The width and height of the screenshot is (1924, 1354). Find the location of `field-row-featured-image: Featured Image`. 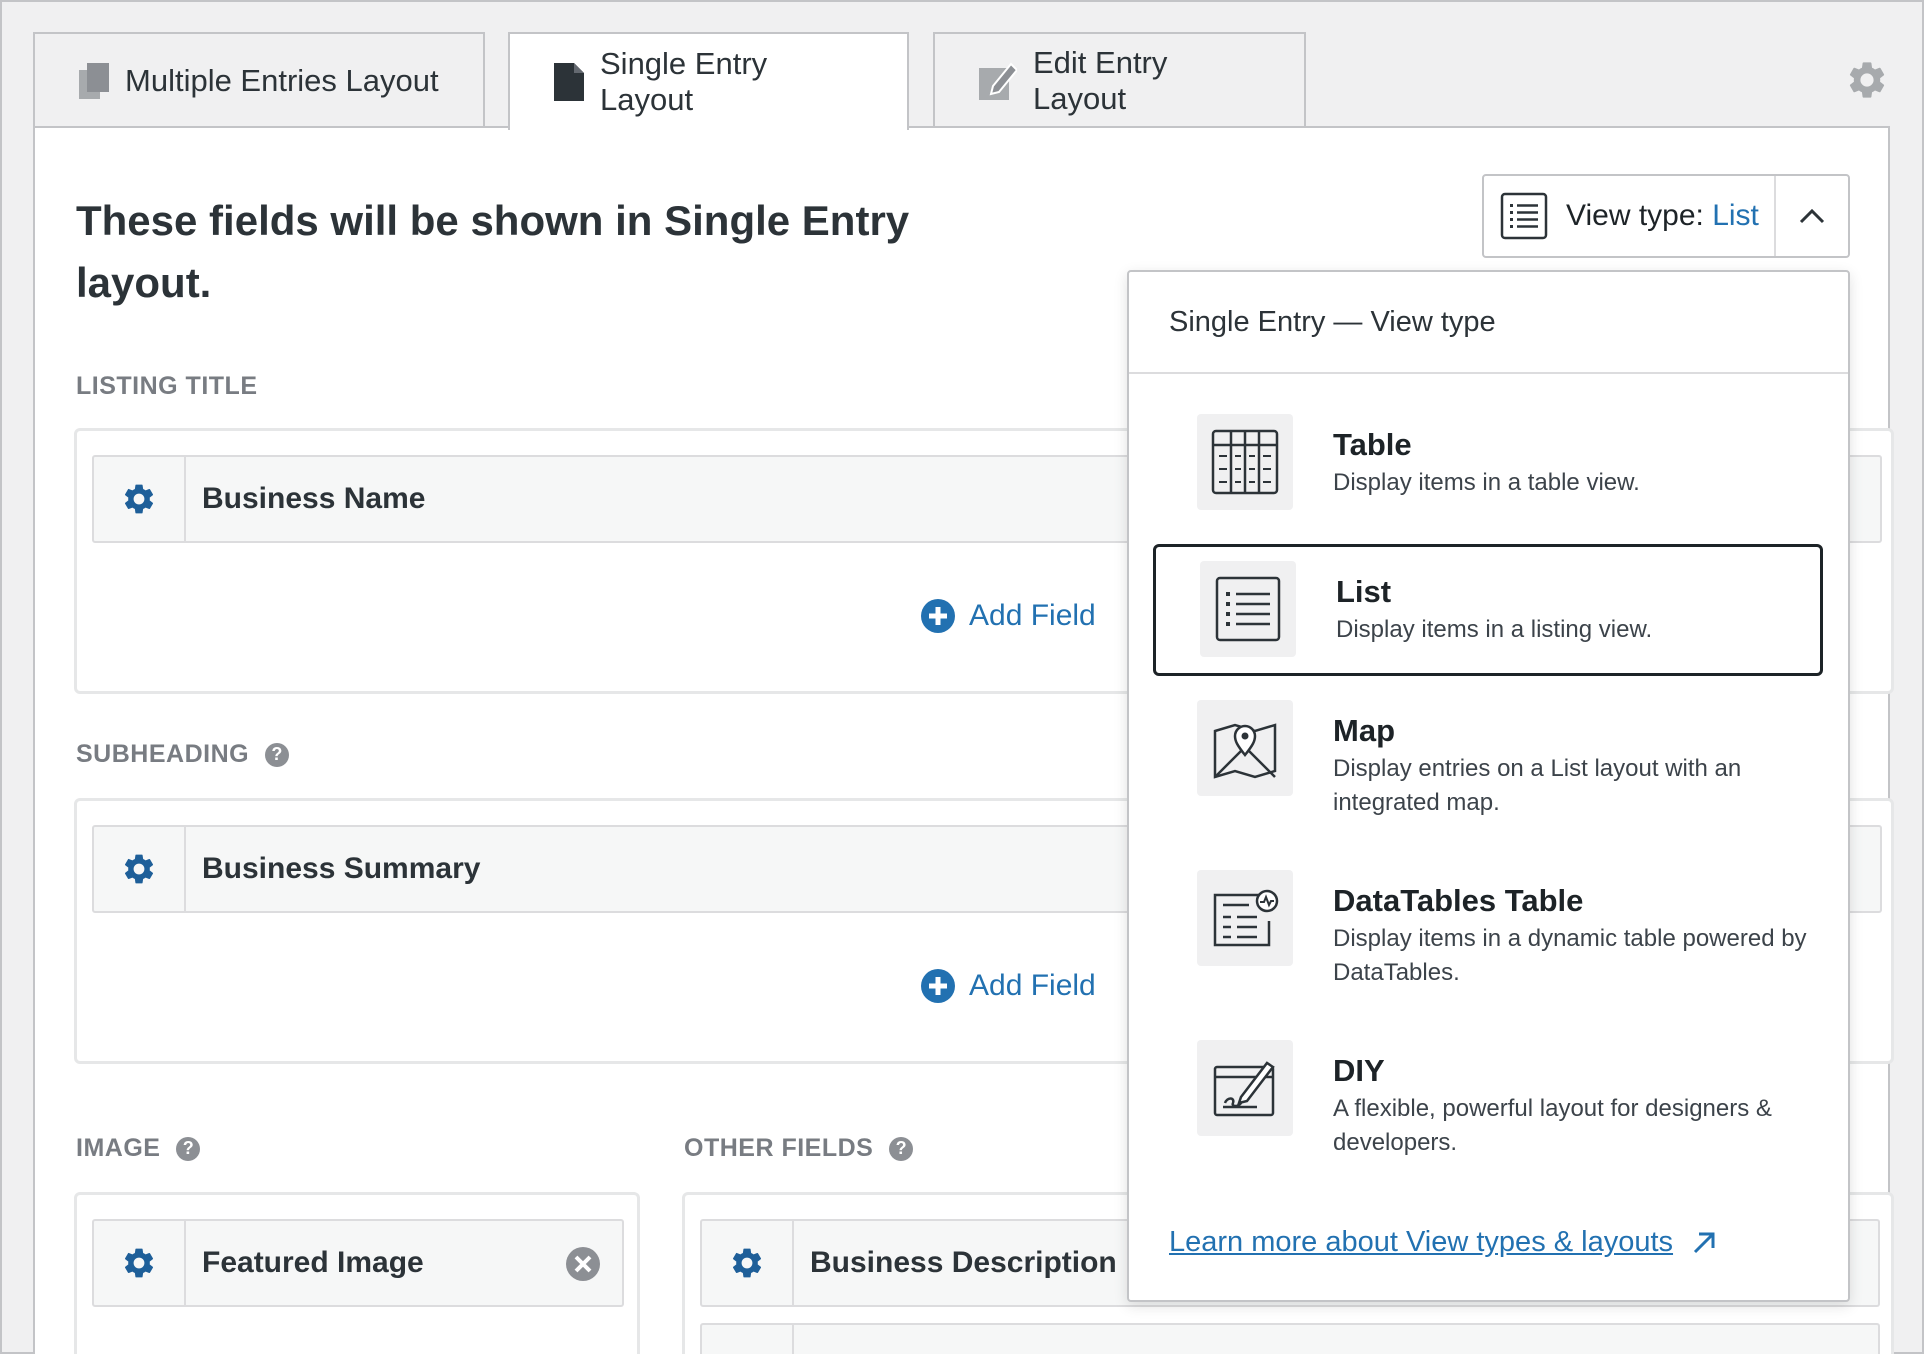

field-row-featured-image: Featured Image is located at coordinates (358, 1263).